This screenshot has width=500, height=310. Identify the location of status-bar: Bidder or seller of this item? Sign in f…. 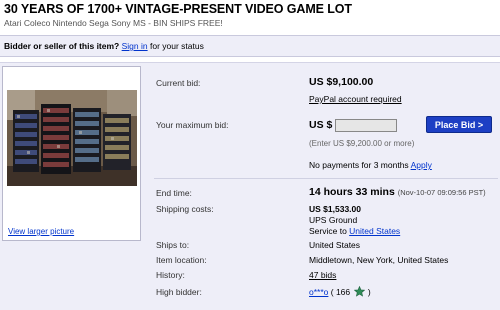
(250, 46).